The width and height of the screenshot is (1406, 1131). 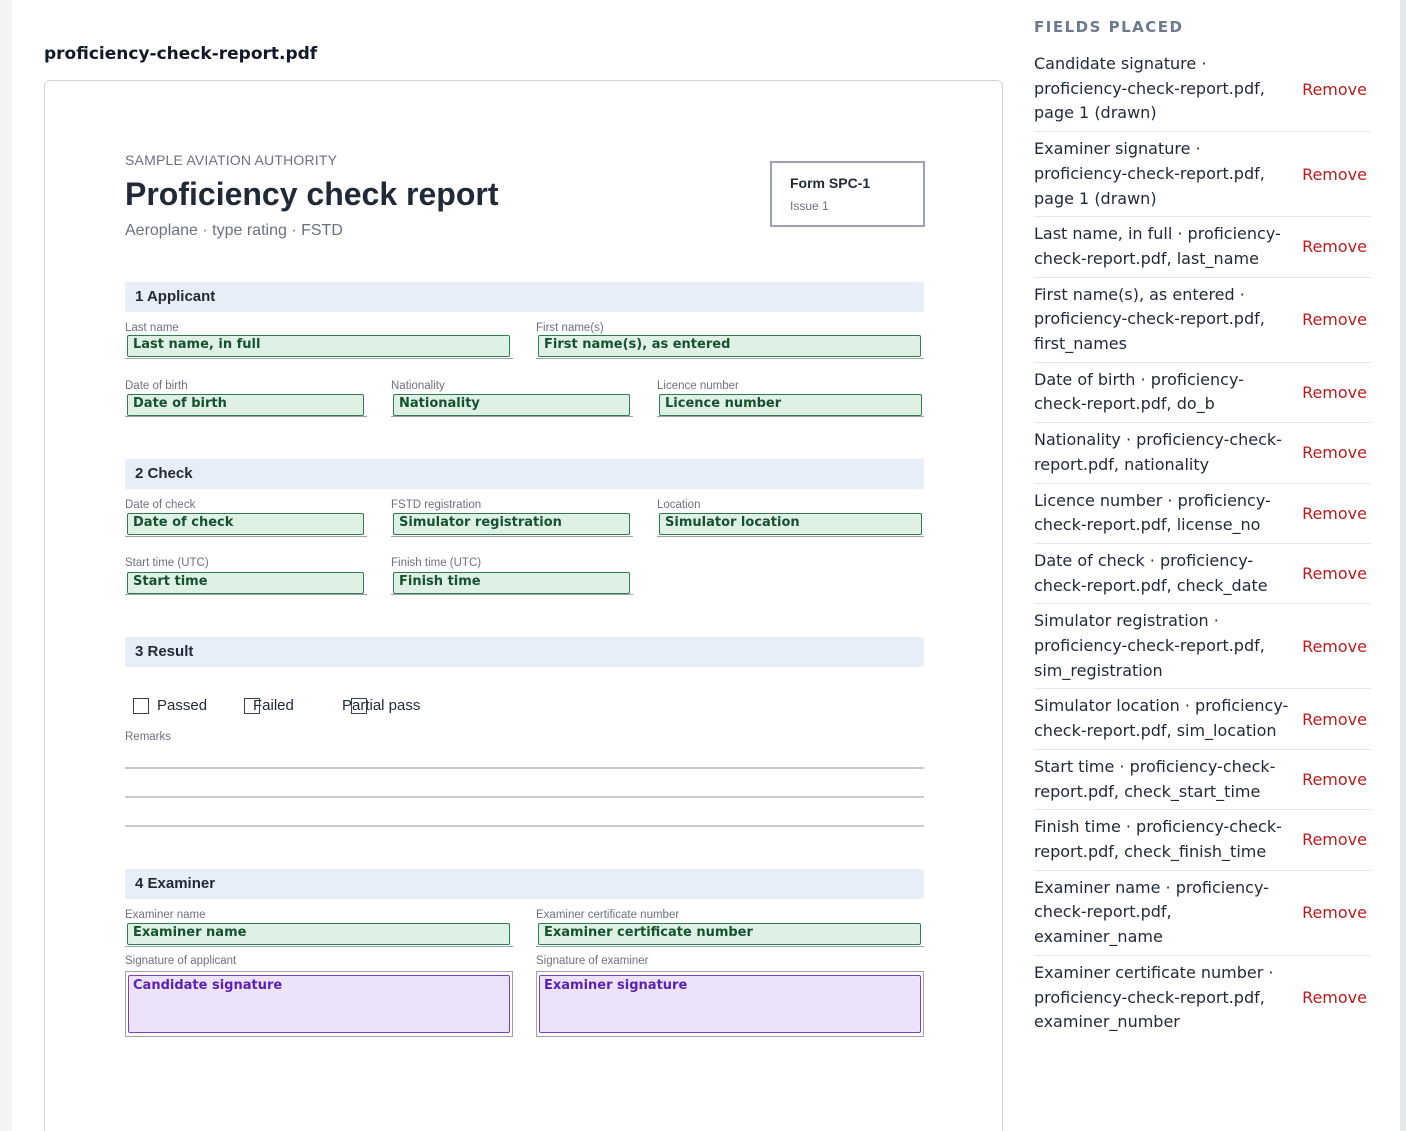 What do you see at coordinates (318, 346) in the screenshot?
I see `field-last-name: Last name, in full` at bounding box center [318, 346].